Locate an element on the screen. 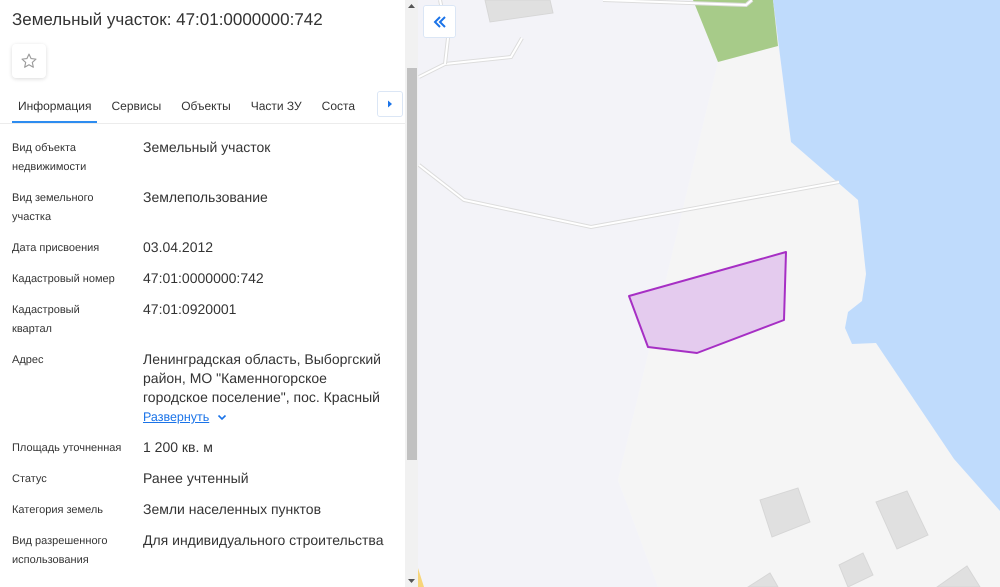 The height and width of the screenshot is (587, 1000). scrollbar is located at coordinates (411, 293).